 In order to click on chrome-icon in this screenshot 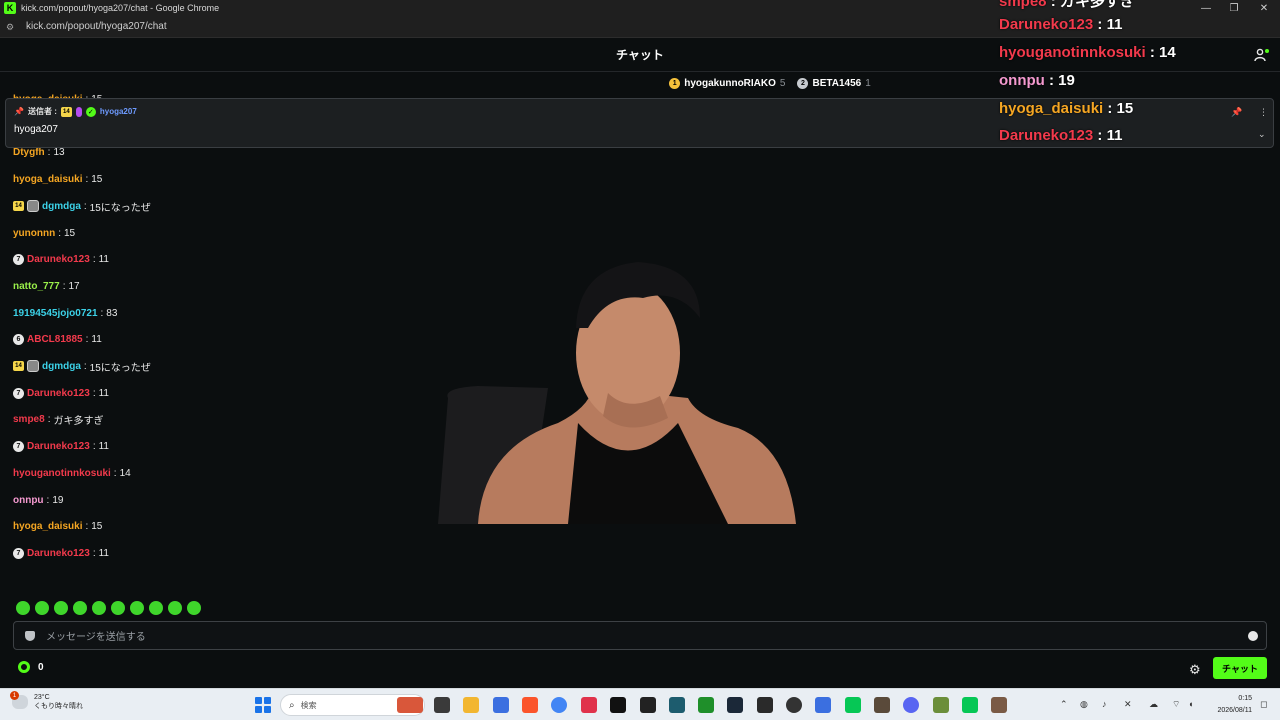, I will do `click(559, 705)`.